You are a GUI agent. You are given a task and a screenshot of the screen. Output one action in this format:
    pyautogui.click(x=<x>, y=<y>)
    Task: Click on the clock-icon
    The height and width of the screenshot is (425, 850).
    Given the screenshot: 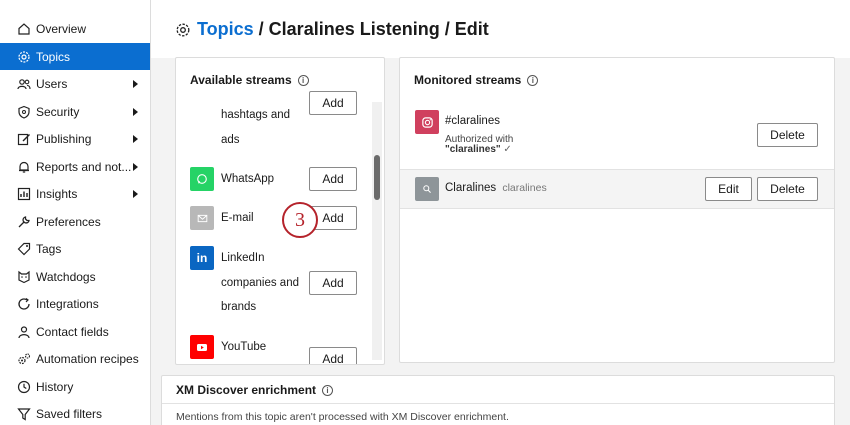 What is the action you would take?
    pyautogui.click(x=24, y=387)
    